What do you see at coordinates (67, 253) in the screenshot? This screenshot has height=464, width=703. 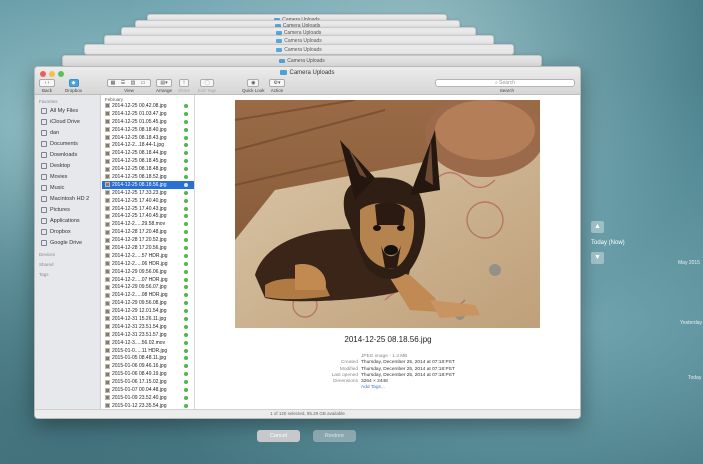 I see `sidebar-header-devices: Devices` at bounding box center [67, 253].